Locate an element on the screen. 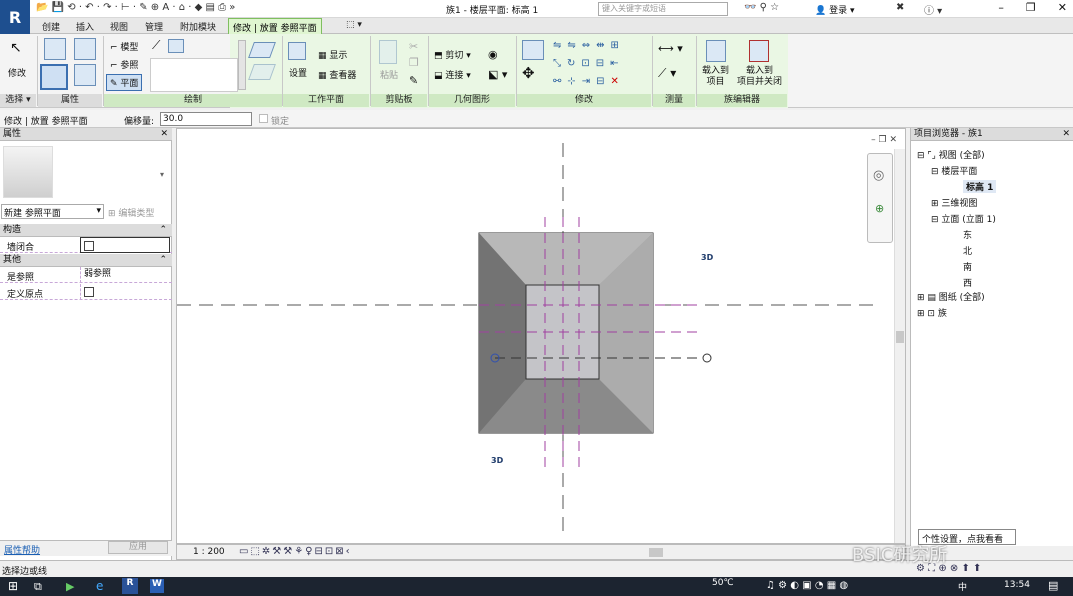 This screenshot has width=1073, height=596. move-icon: ✥ is located at coordinates (528, 73).